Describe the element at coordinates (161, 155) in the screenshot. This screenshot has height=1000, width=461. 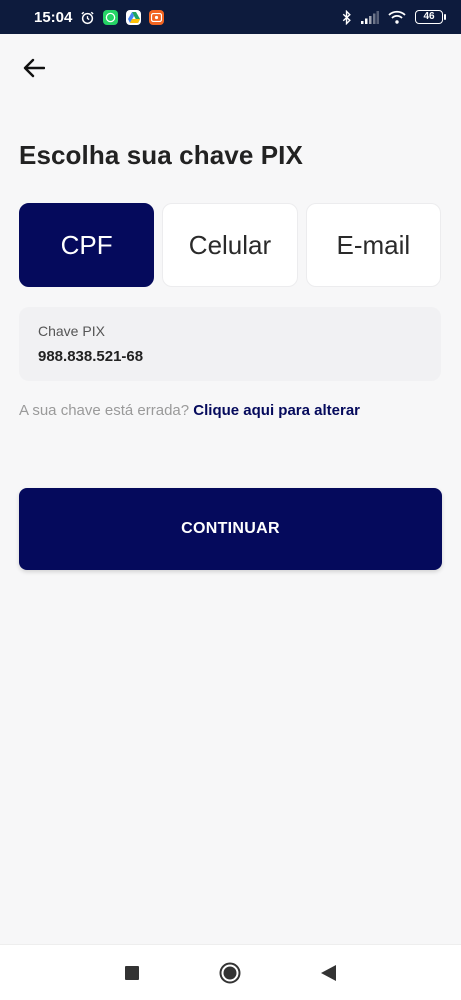
I see `page-title: Escolha sua chave PIX` at that location.